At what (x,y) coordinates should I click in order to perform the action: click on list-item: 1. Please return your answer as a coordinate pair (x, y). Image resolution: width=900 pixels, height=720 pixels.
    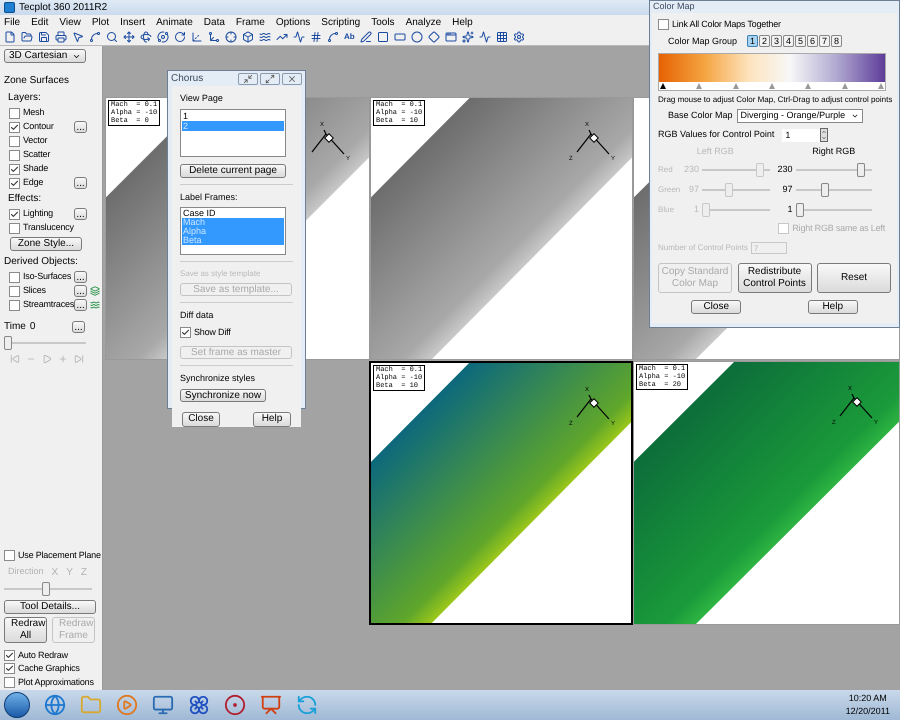
    Looking at the image, I should click on (233, 115).